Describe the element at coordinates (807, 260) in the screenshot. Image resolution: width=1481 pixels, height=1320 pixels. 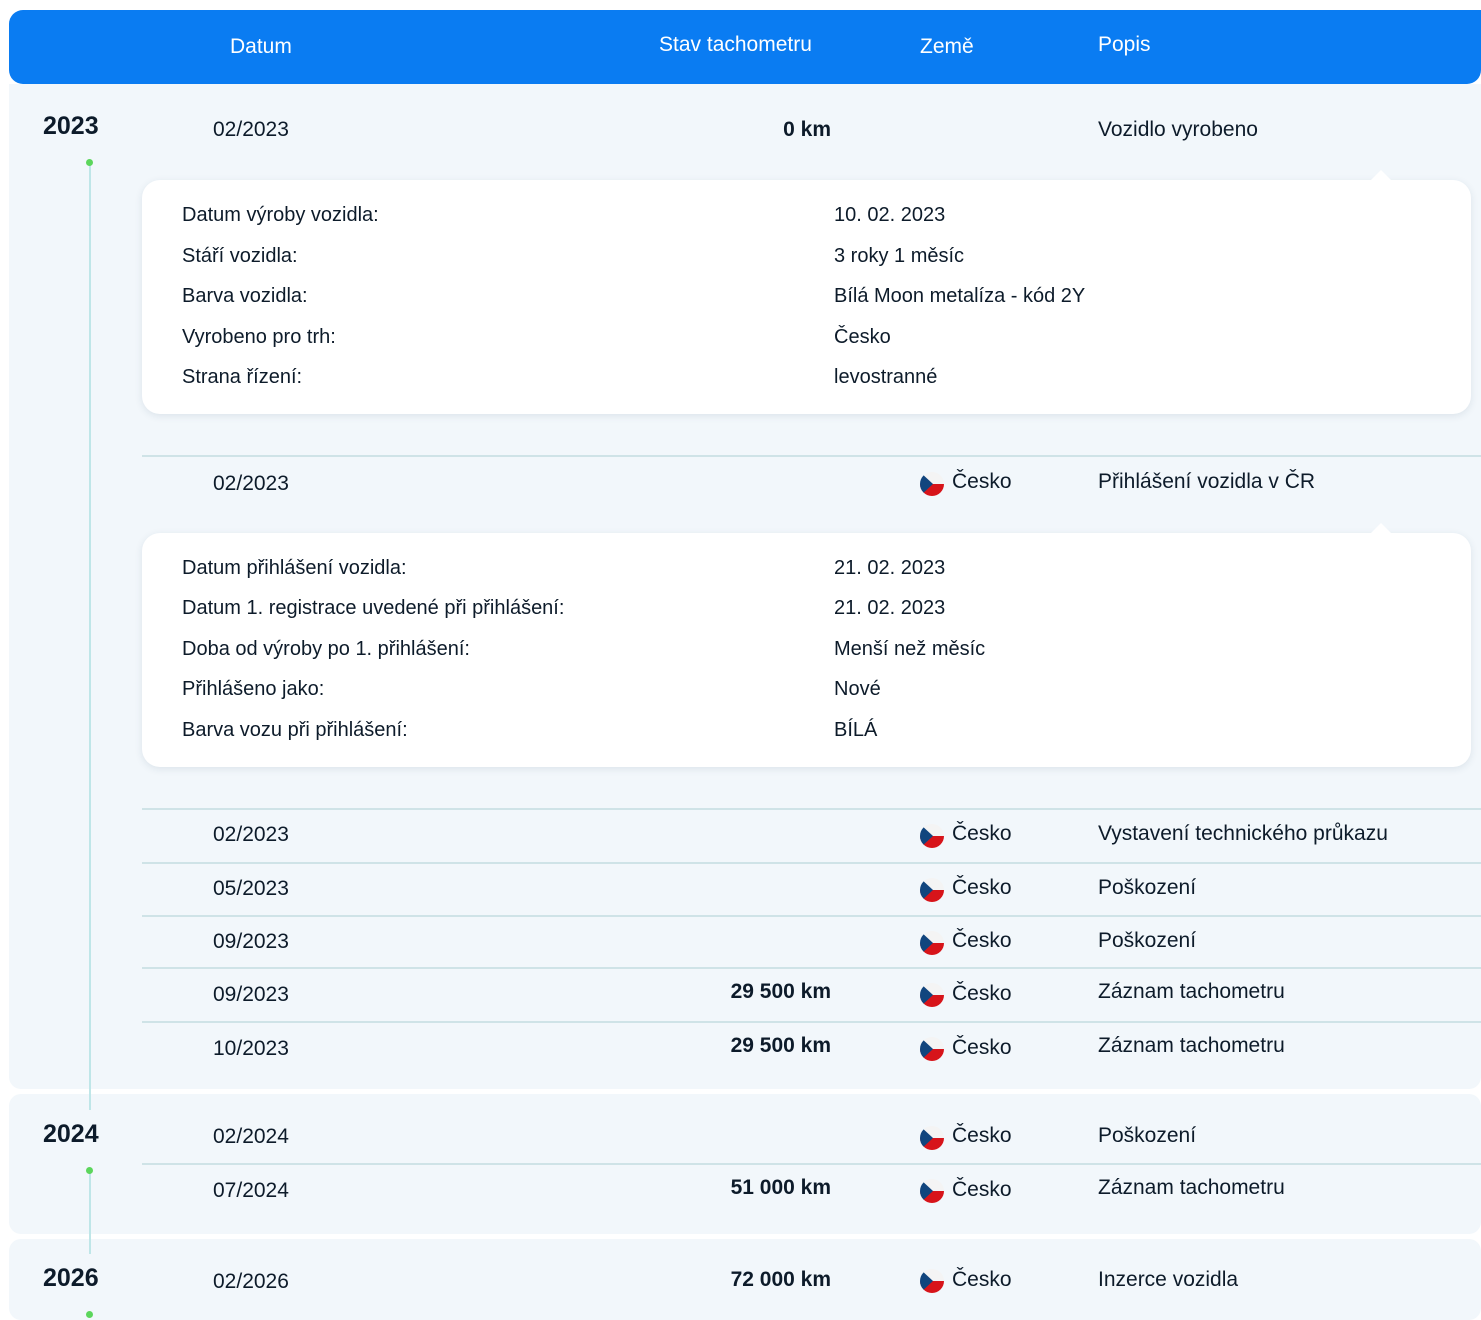
I see `detail-row: Stáří vozidla: 3 roky 1 měsíc` at that location.